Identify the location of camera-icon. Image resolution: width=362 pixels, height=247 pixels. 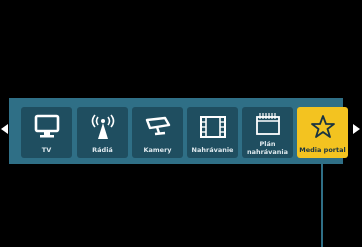
(157, 127).